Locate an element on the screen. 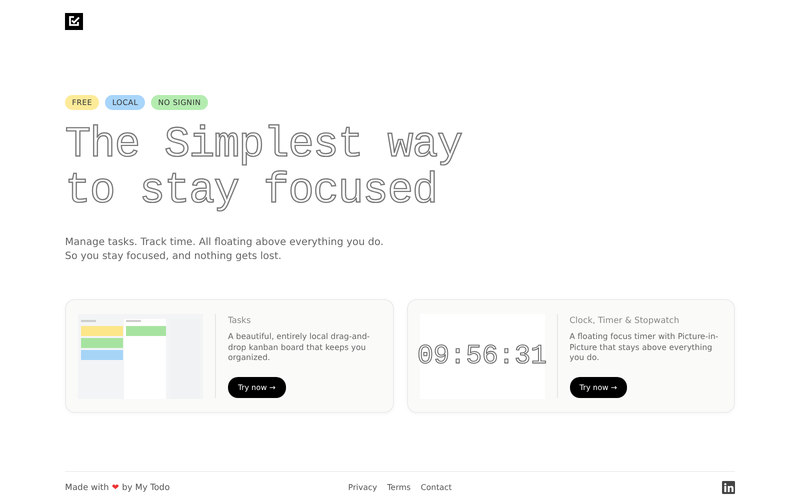  clock-display: 09:56:31 is located at coordinates (482, 357).